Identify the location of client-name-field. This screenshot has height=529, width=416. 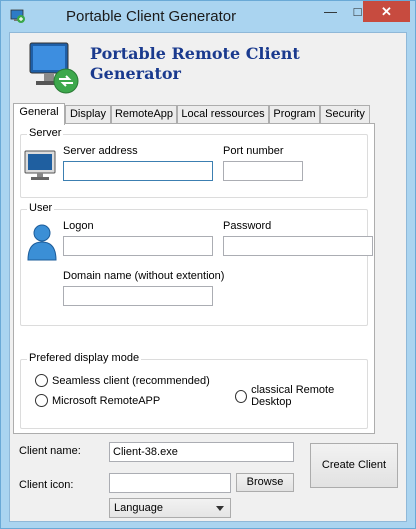
(201, 452).